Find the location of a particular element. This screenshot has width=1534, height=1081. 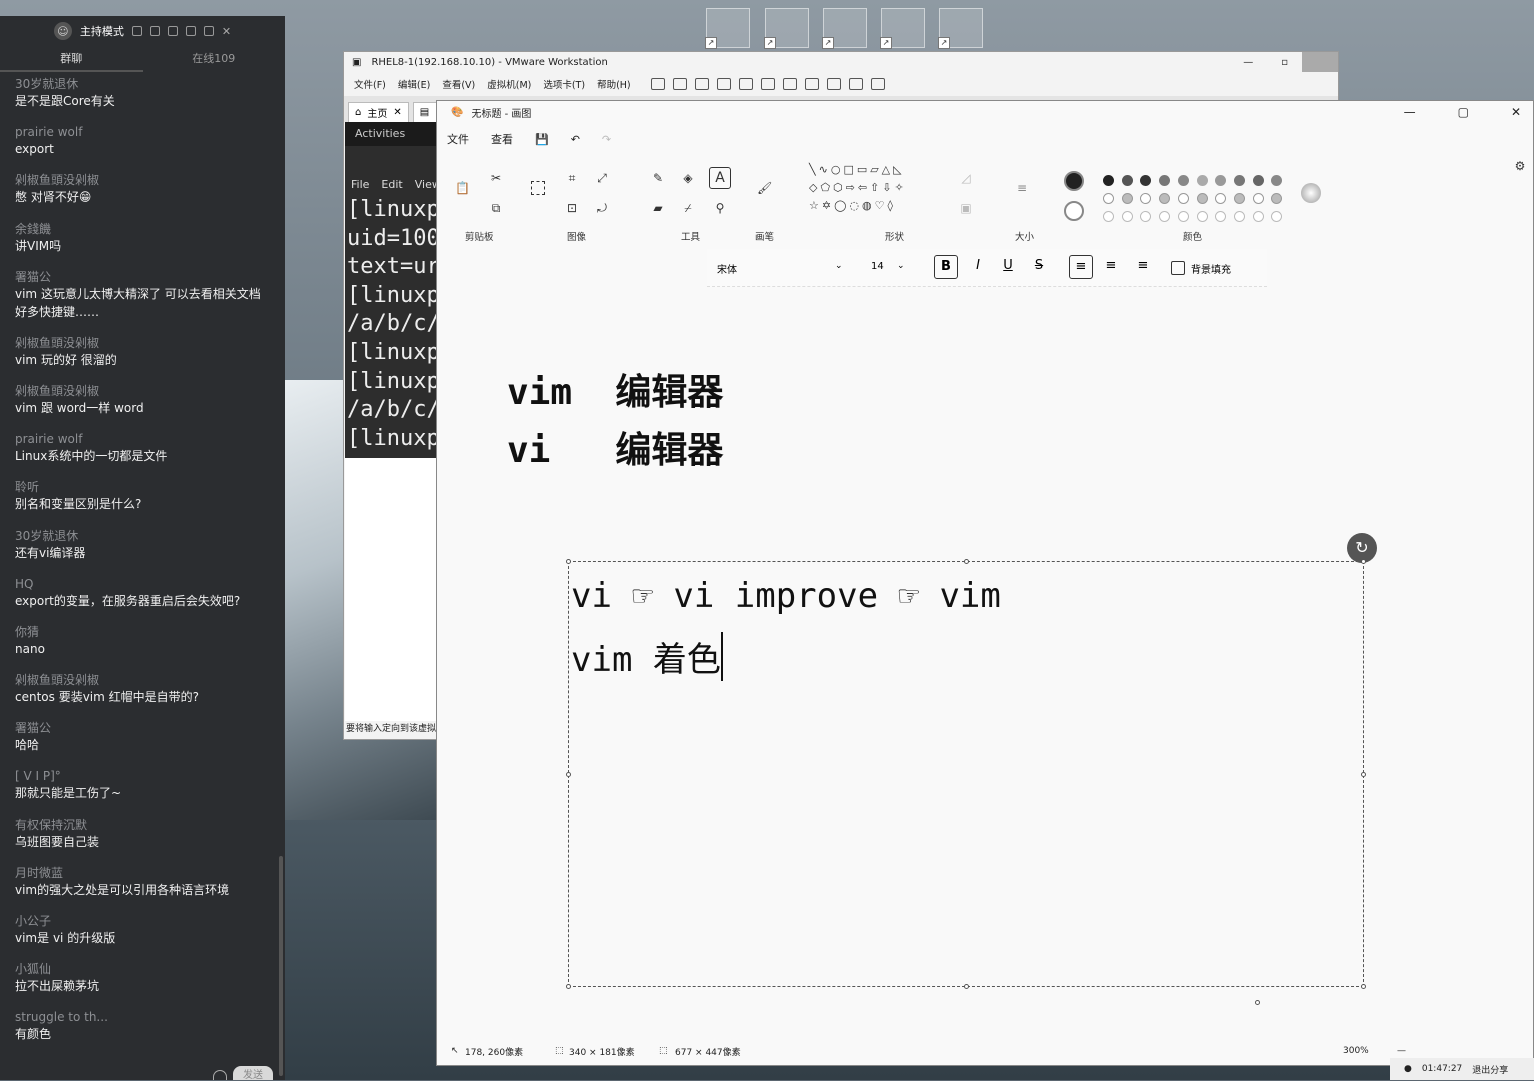

text-tool-icon: A is located at coordinates (720, 178).